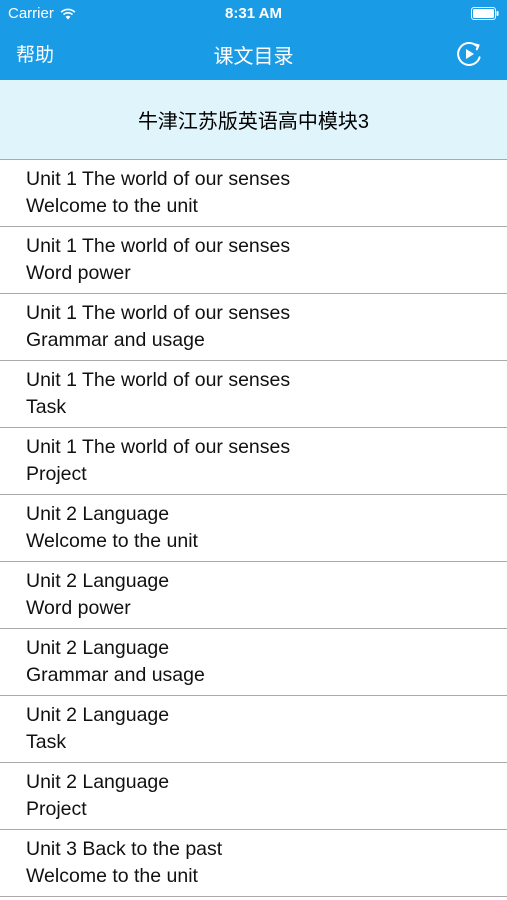 The image size is (507, 900). I want to click on book-title: 牛津江苏版英语高中模块3, so click(253, 122).